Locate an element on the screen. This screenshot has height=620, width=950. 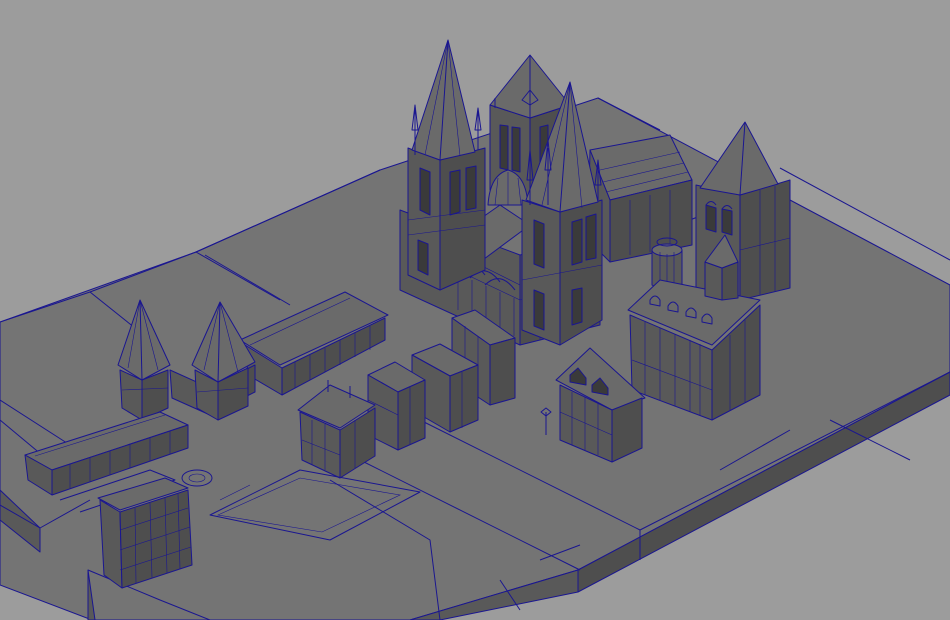
cathedral-left-spire is located at coordinates (446, 165).